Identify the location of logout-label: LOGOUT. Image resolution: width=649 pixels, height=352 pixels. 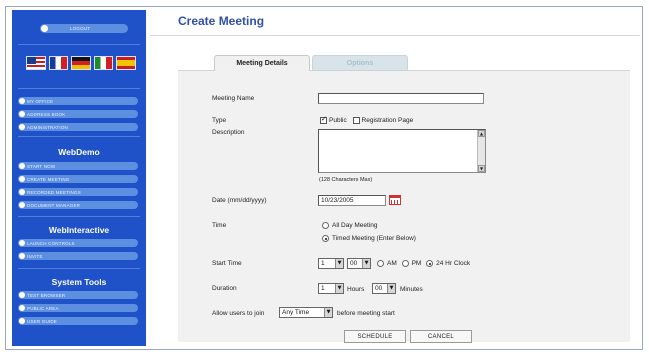
(80, 28).